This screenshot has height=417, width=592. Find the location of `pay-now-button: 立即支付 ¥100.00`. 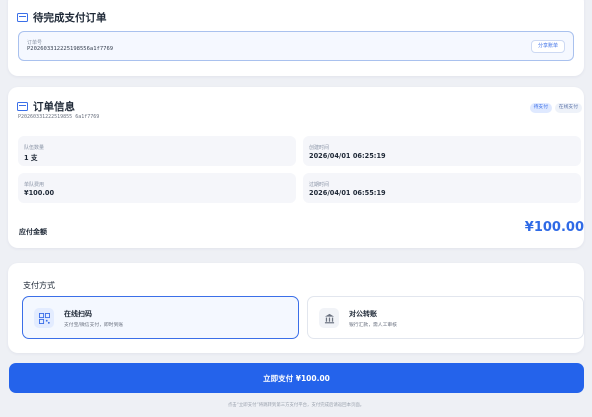

pay-now-button: 立即支付 ¥100.00 is located at coordinates (296, 378).